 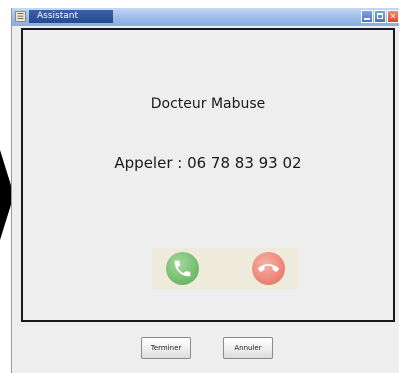 What do you see at coordinates (367, 19) in the screenshot?
I see `minimize-icon` at bounding box center [367, 19].